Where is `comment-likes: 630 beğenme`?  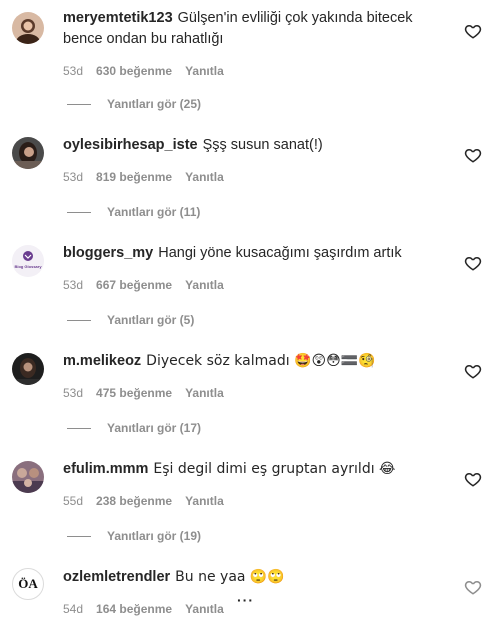 comment-likes: 630 beğenme is located at coordinates (134, 71).